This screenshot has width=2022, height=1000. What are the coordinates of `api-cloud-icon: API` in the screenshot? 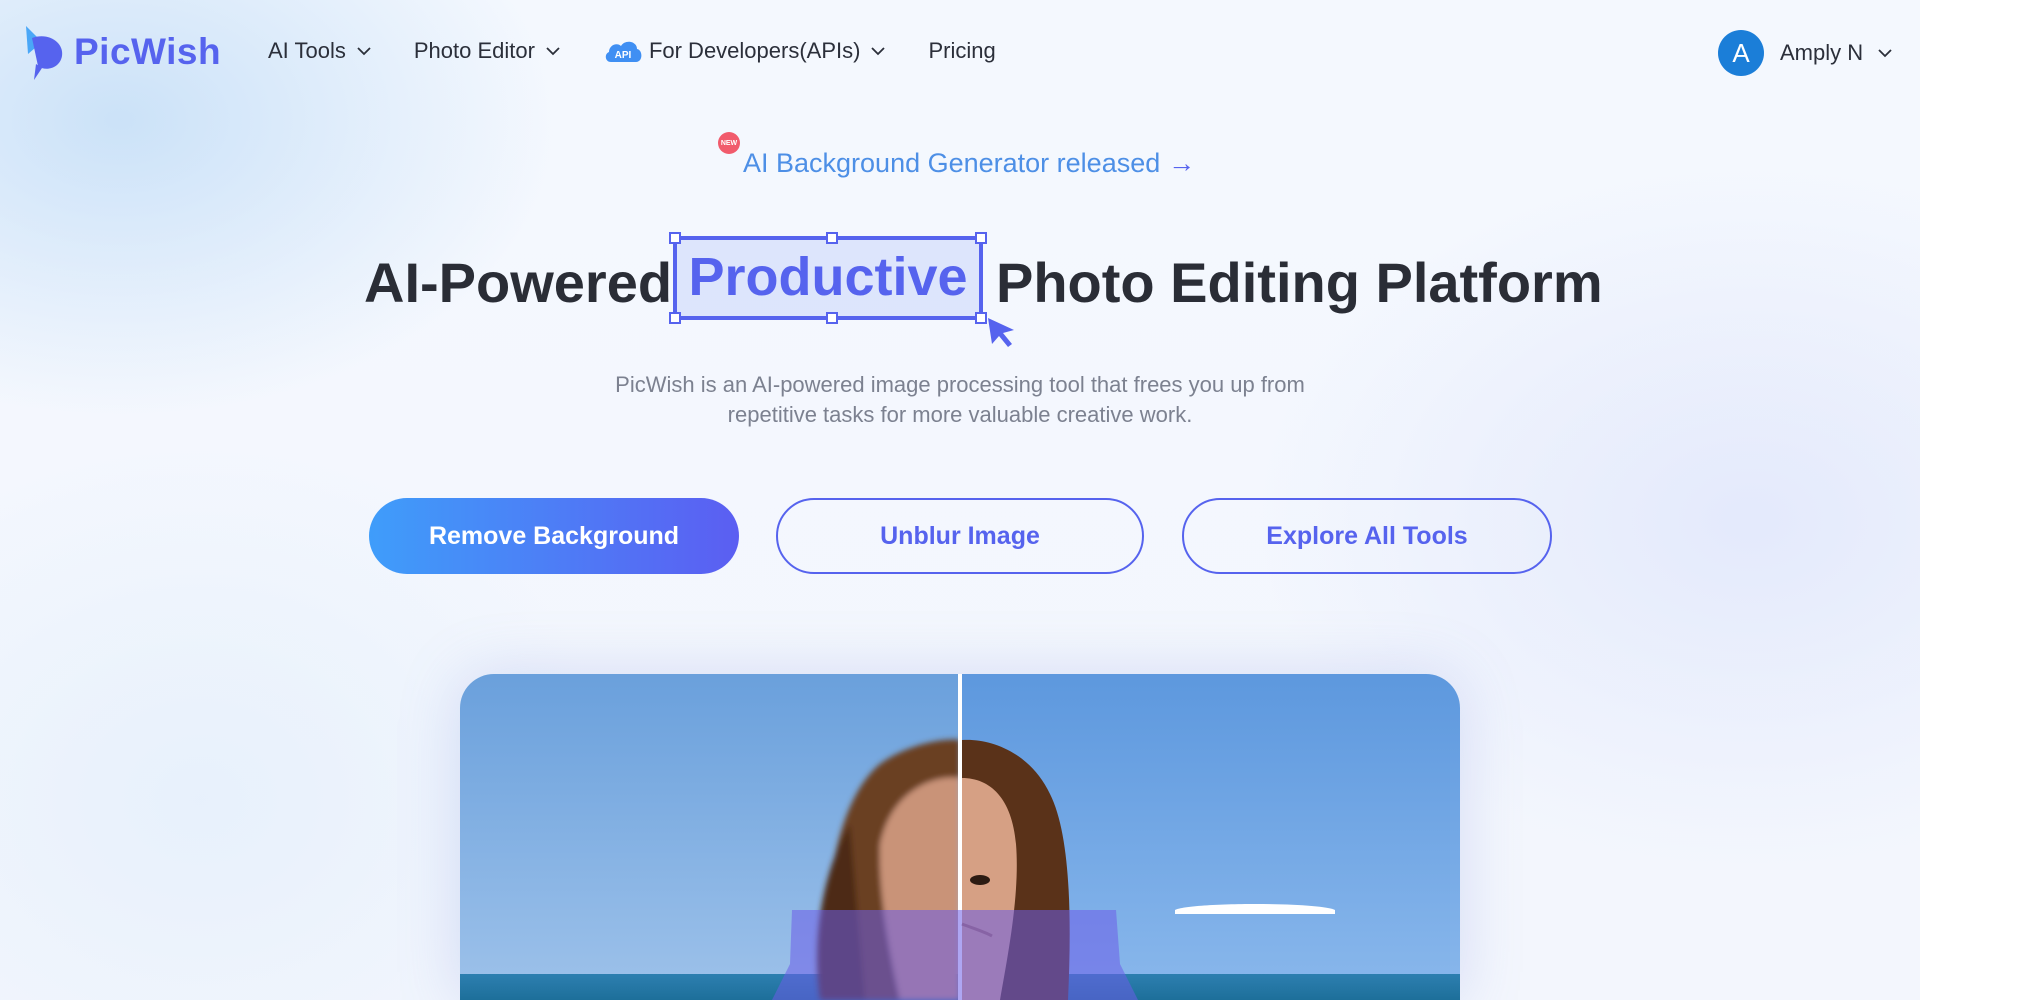 It's located at (623, 51).